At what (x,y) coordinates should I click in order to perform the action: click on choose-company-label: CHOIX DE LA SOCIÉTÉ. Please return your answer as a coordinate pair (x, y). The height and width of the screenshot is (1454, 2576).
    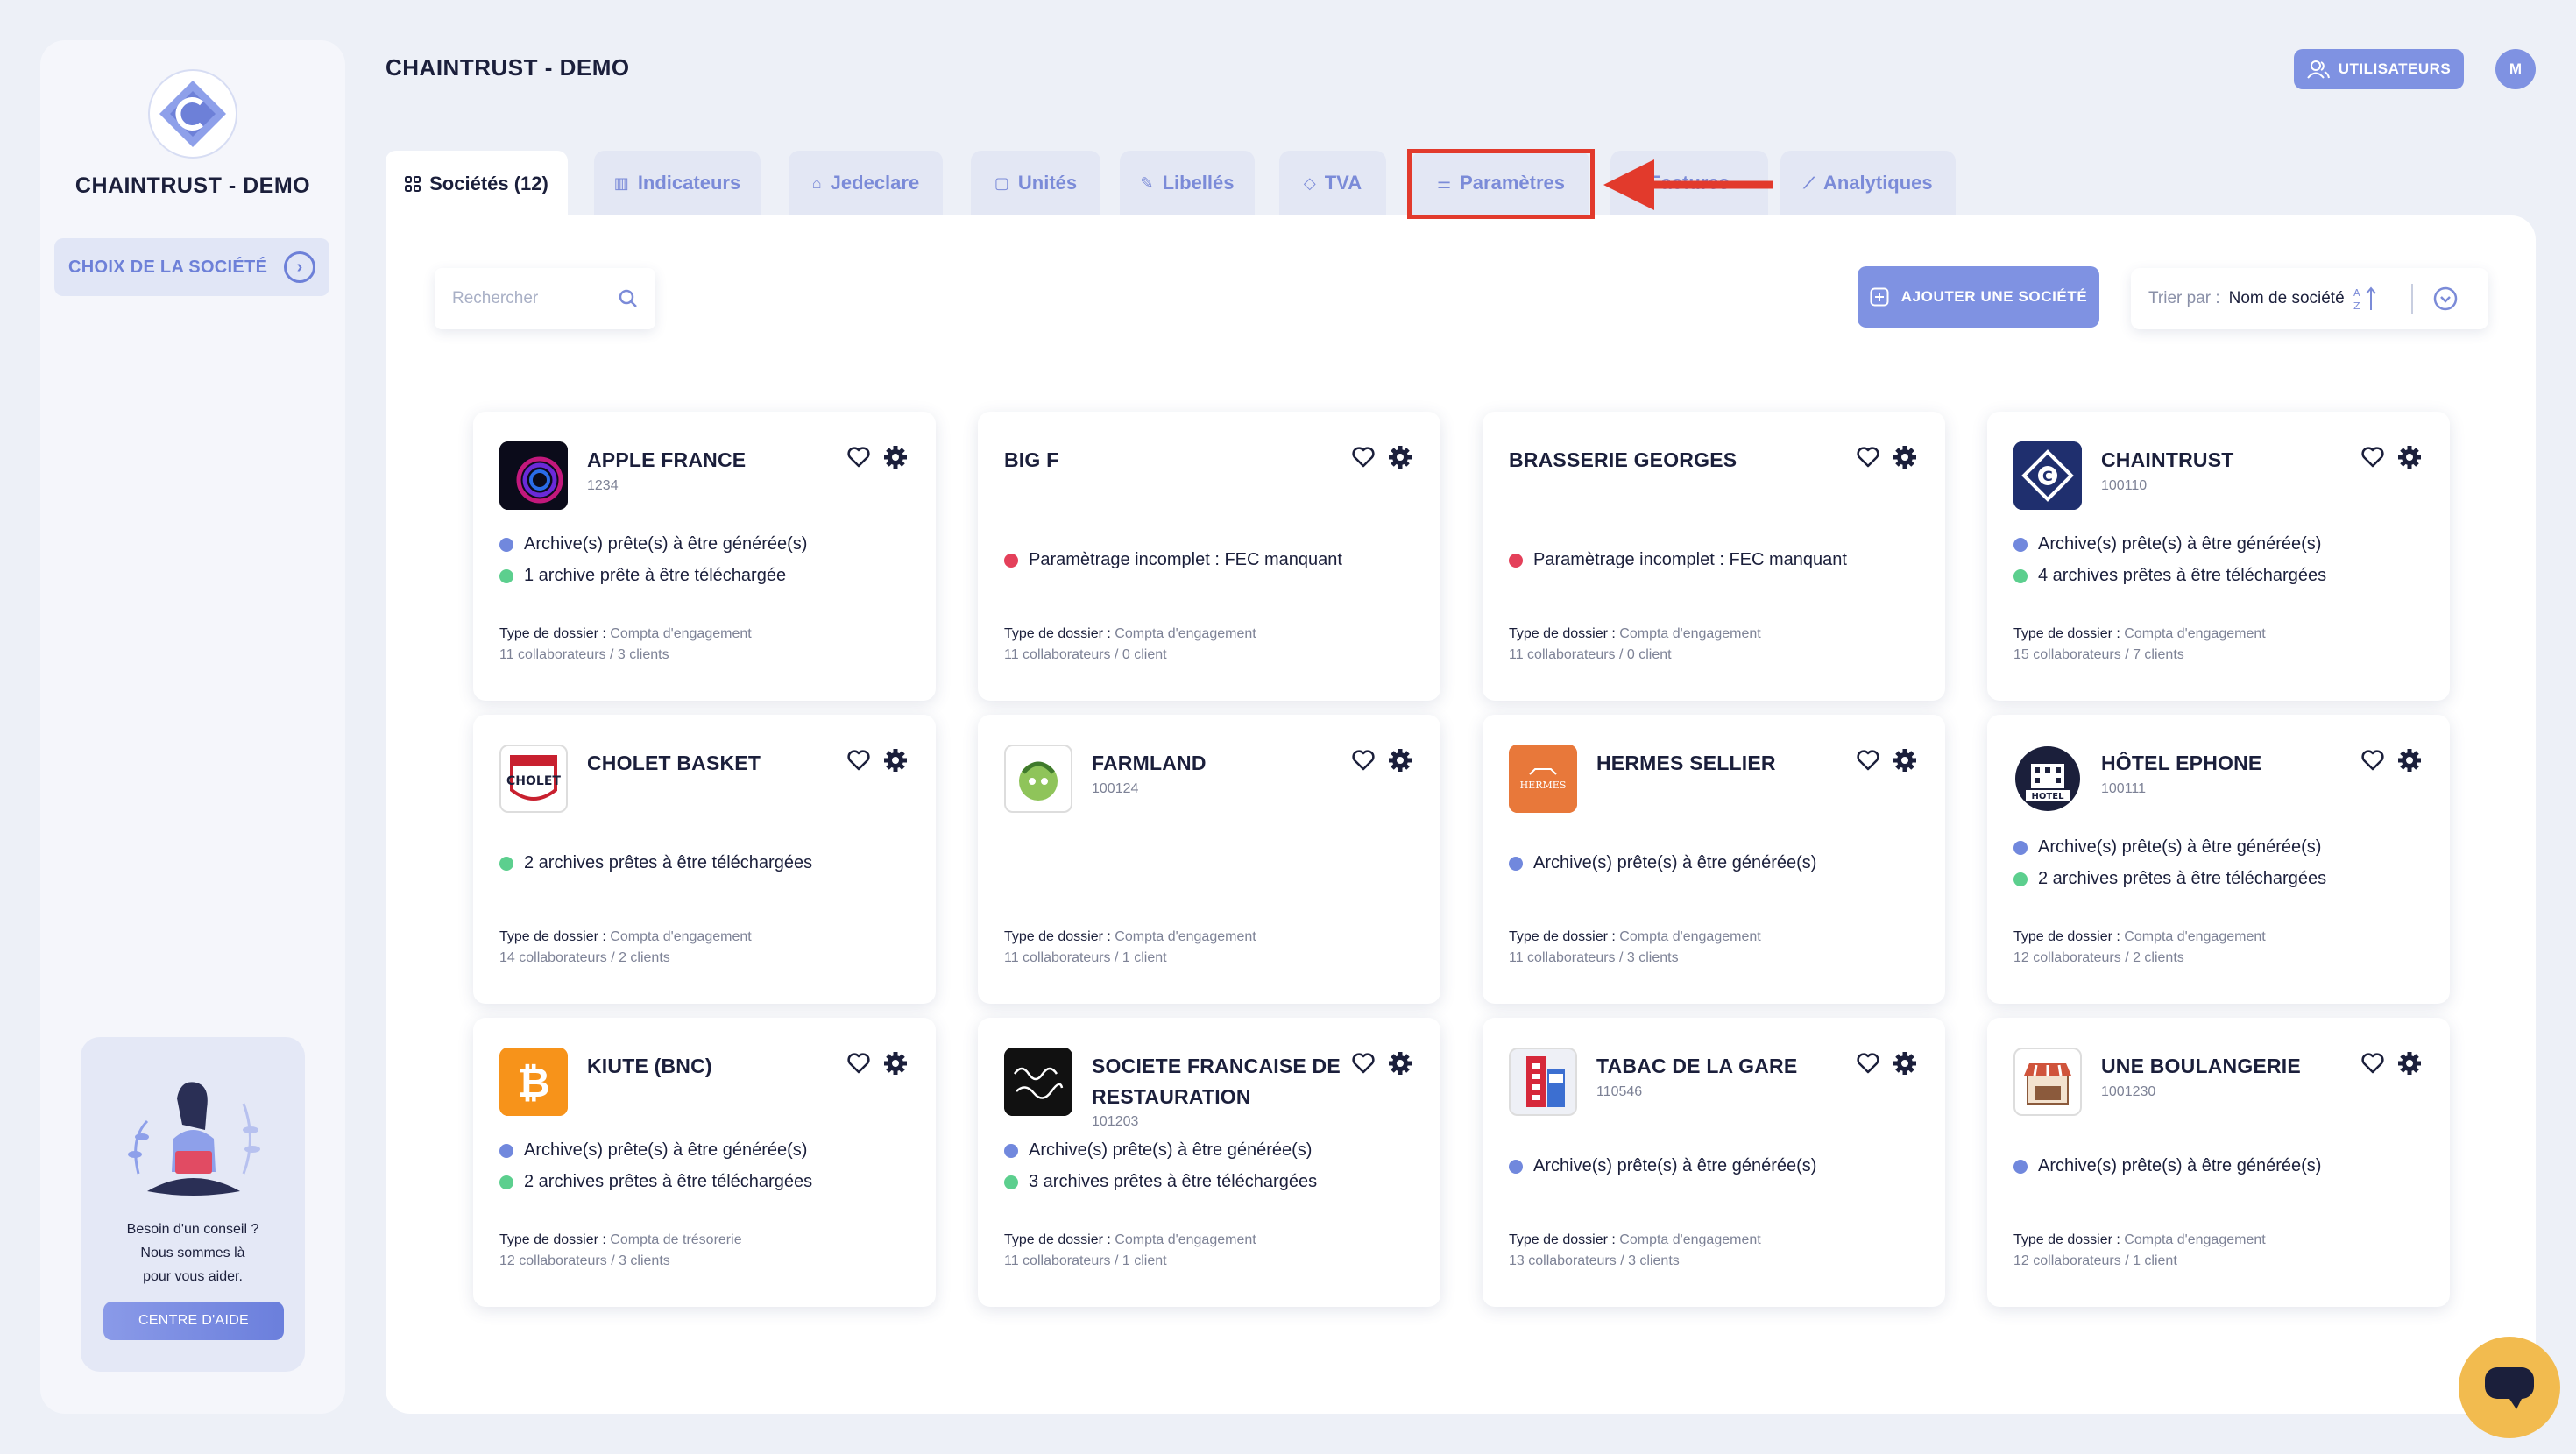
    Looking at the image, I should click on (168, 267).